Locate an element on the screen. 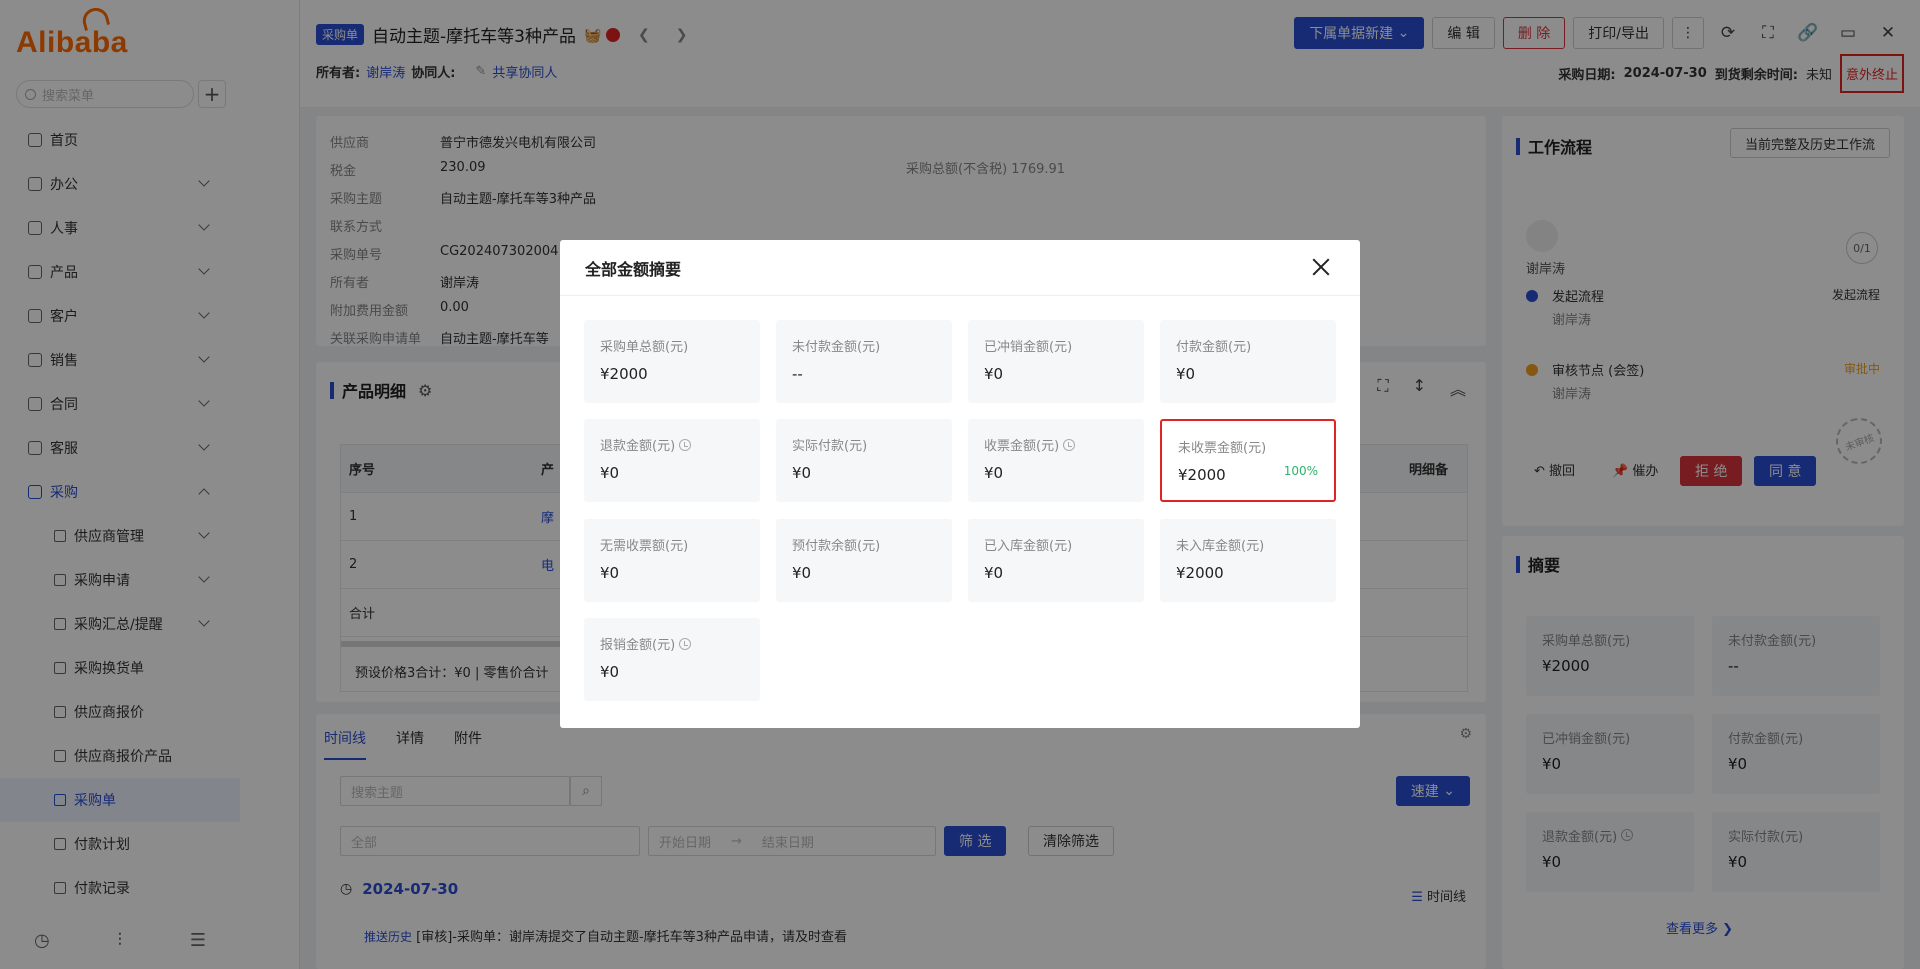 This screenshot has height=969, width=1920. amount-card-value: -- is located at coordinates (797, 374).